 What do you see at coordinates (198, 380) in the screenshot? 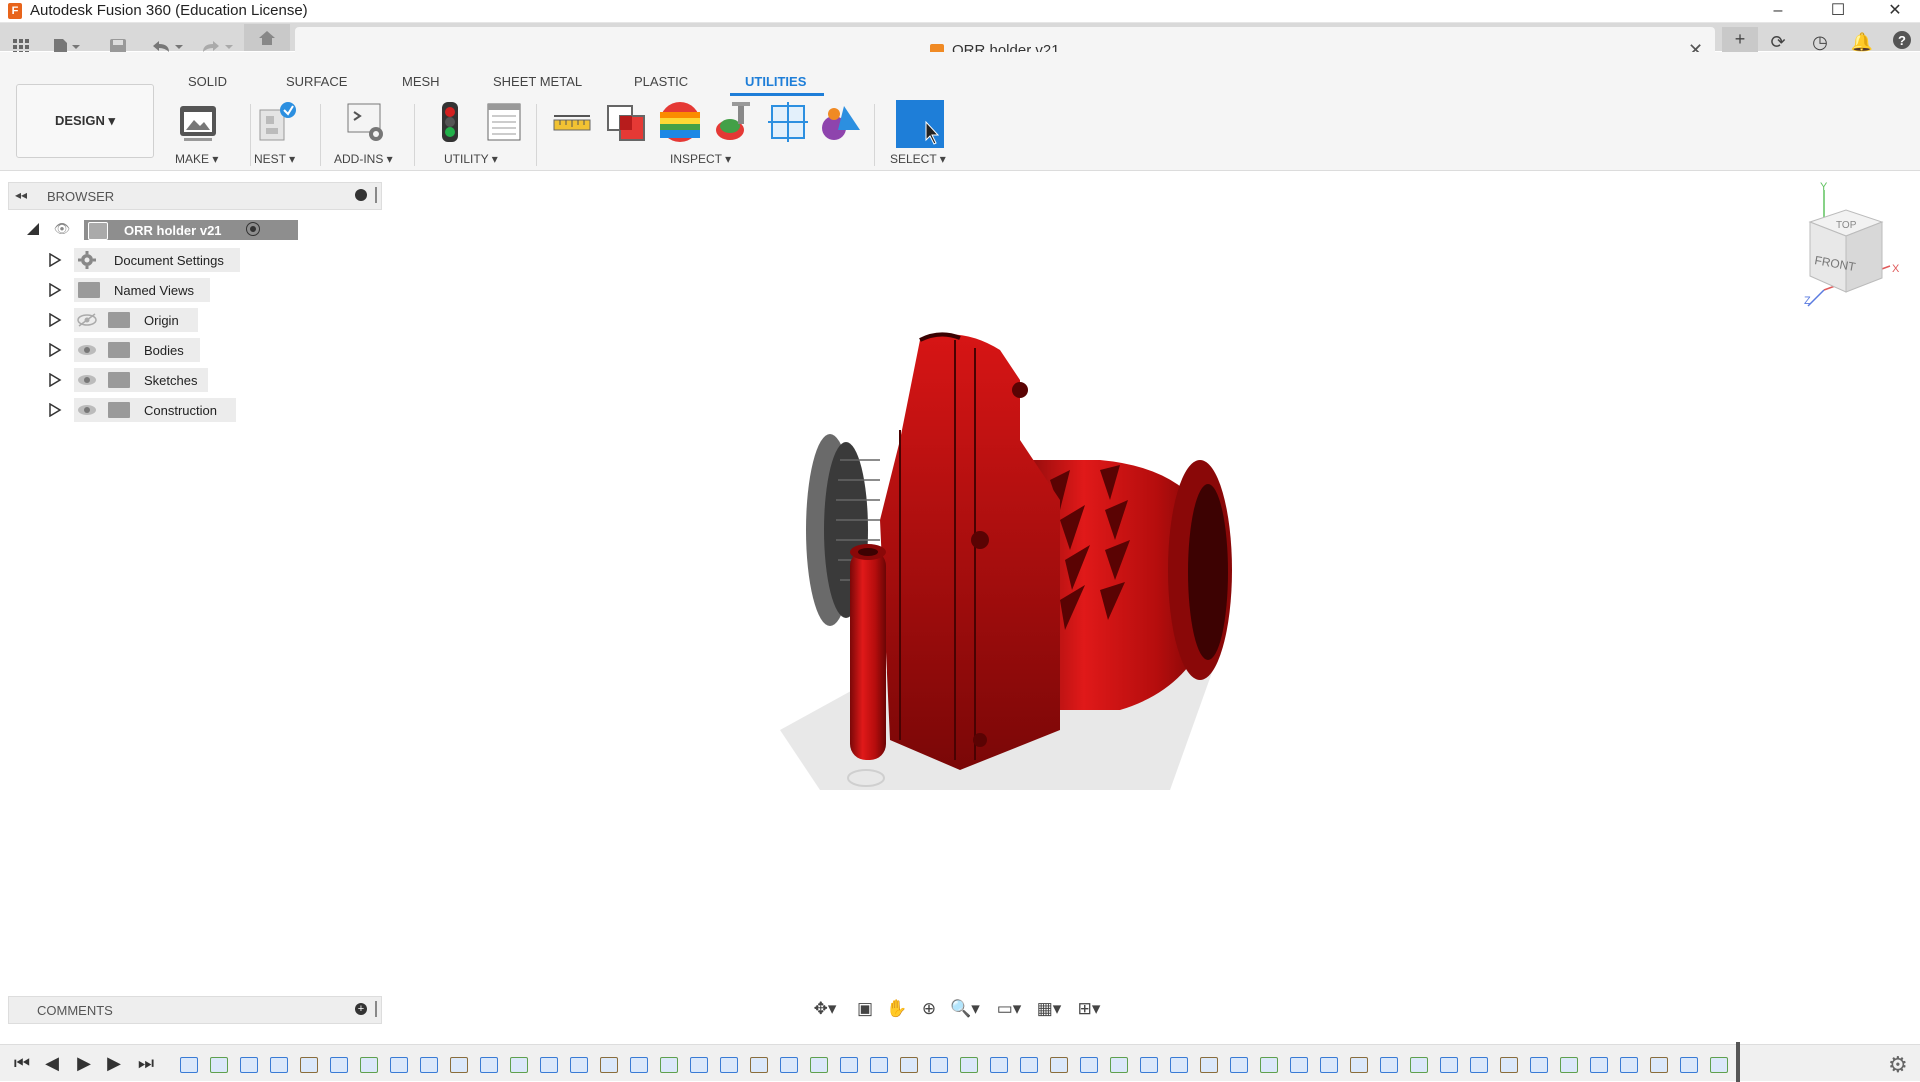
I see `browser-item-sketches: Sketches` at bounding box center [198, 380].